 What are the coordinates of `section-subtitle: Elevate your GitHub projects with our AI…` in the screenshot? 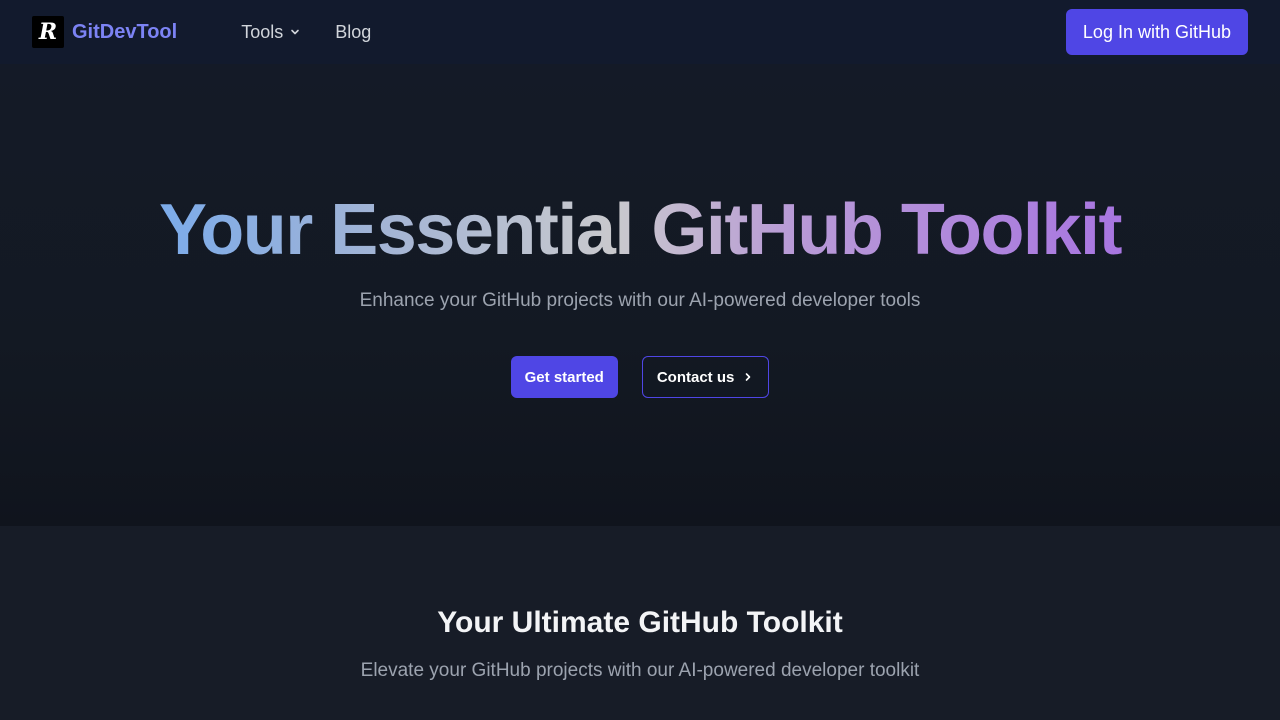 It's located at (640, 670).